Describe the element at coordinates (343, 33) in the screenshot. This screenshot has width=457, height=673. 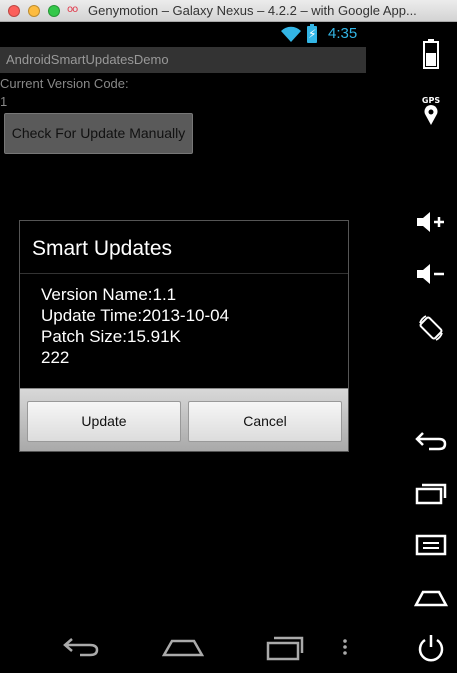
I see `status-time: 4:35` at that location.